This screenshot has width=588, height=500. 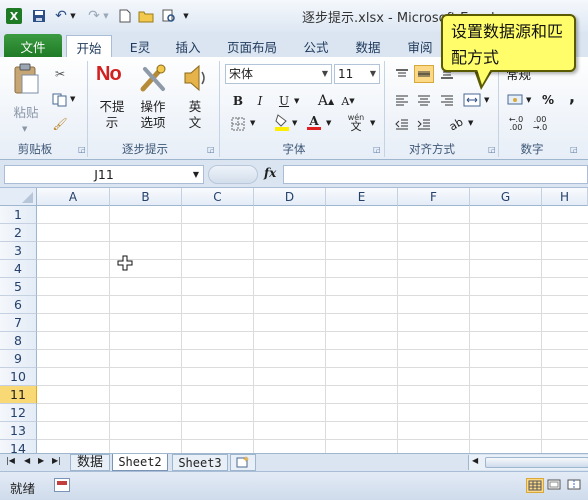 I want to click on row-header-2: 2, so click(x=18, y=233).